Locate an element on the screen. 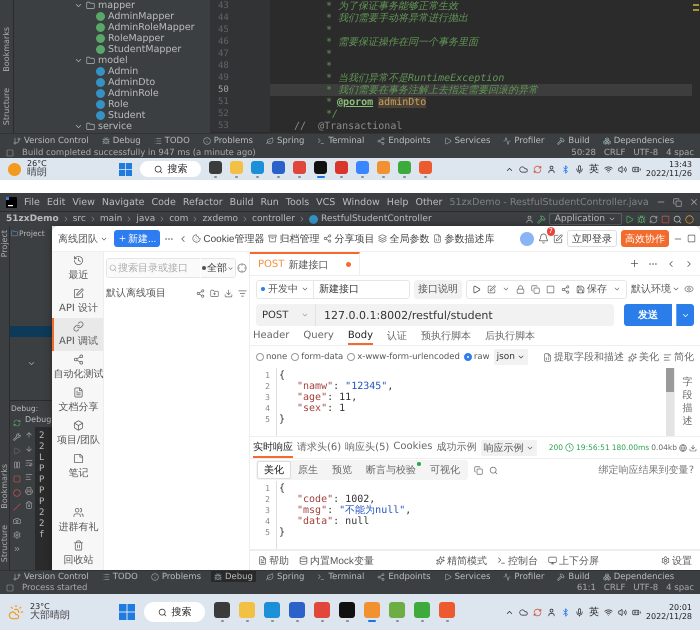 This screenshot has height=630, width=700. nav-item: 笔记 is located at coordinates (77, 466).